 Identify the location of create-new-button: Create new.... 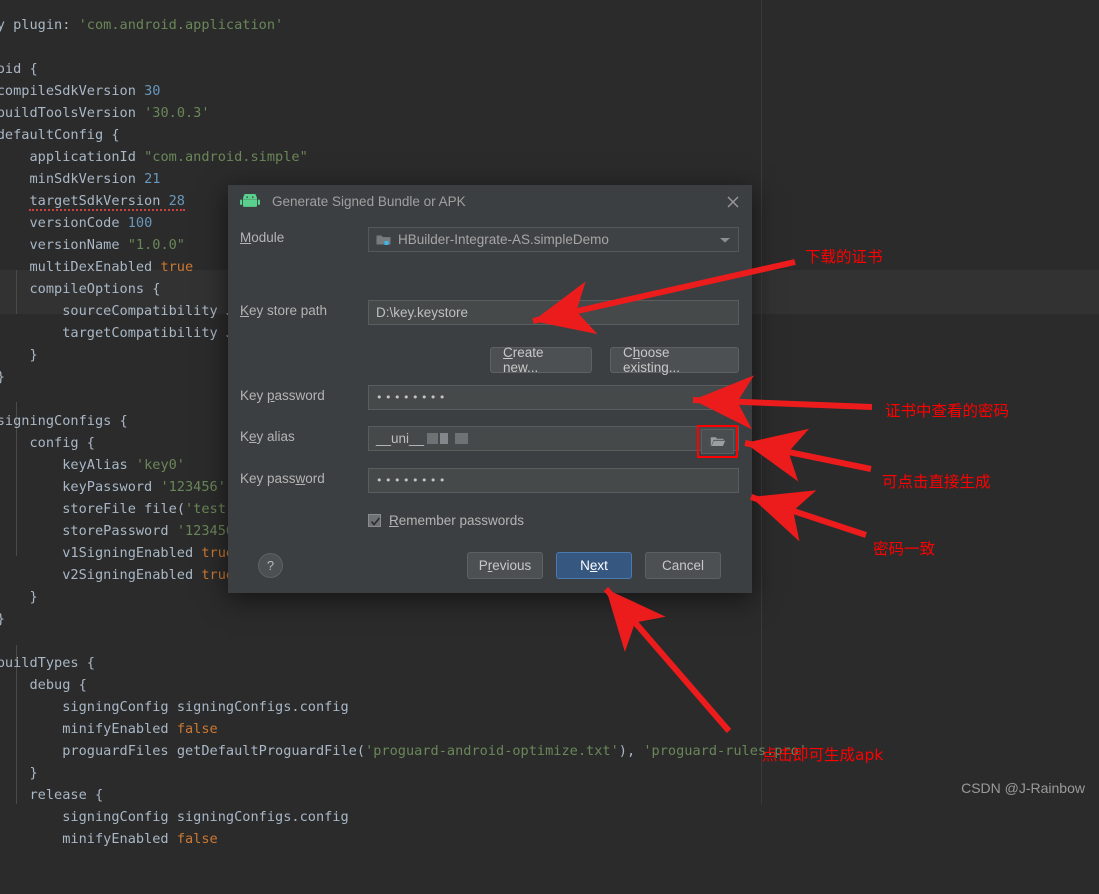
(541, 360).